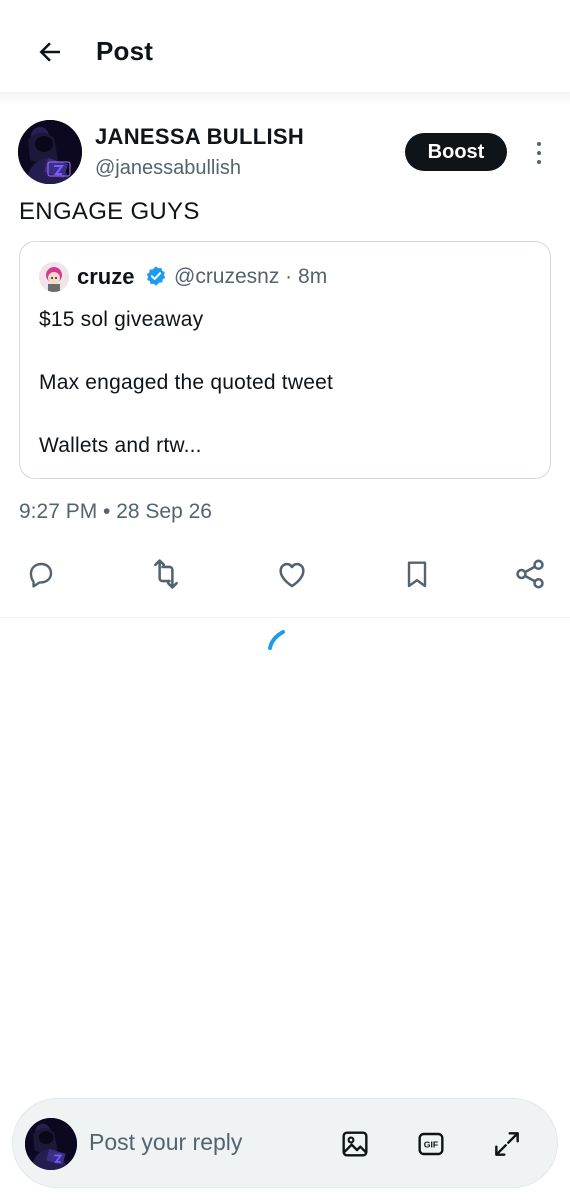  Describe the element at coordinates (115, 512) in the screenshot. I see `post-timestamp: 9:27 PM • 28 Sep 26` at that location.